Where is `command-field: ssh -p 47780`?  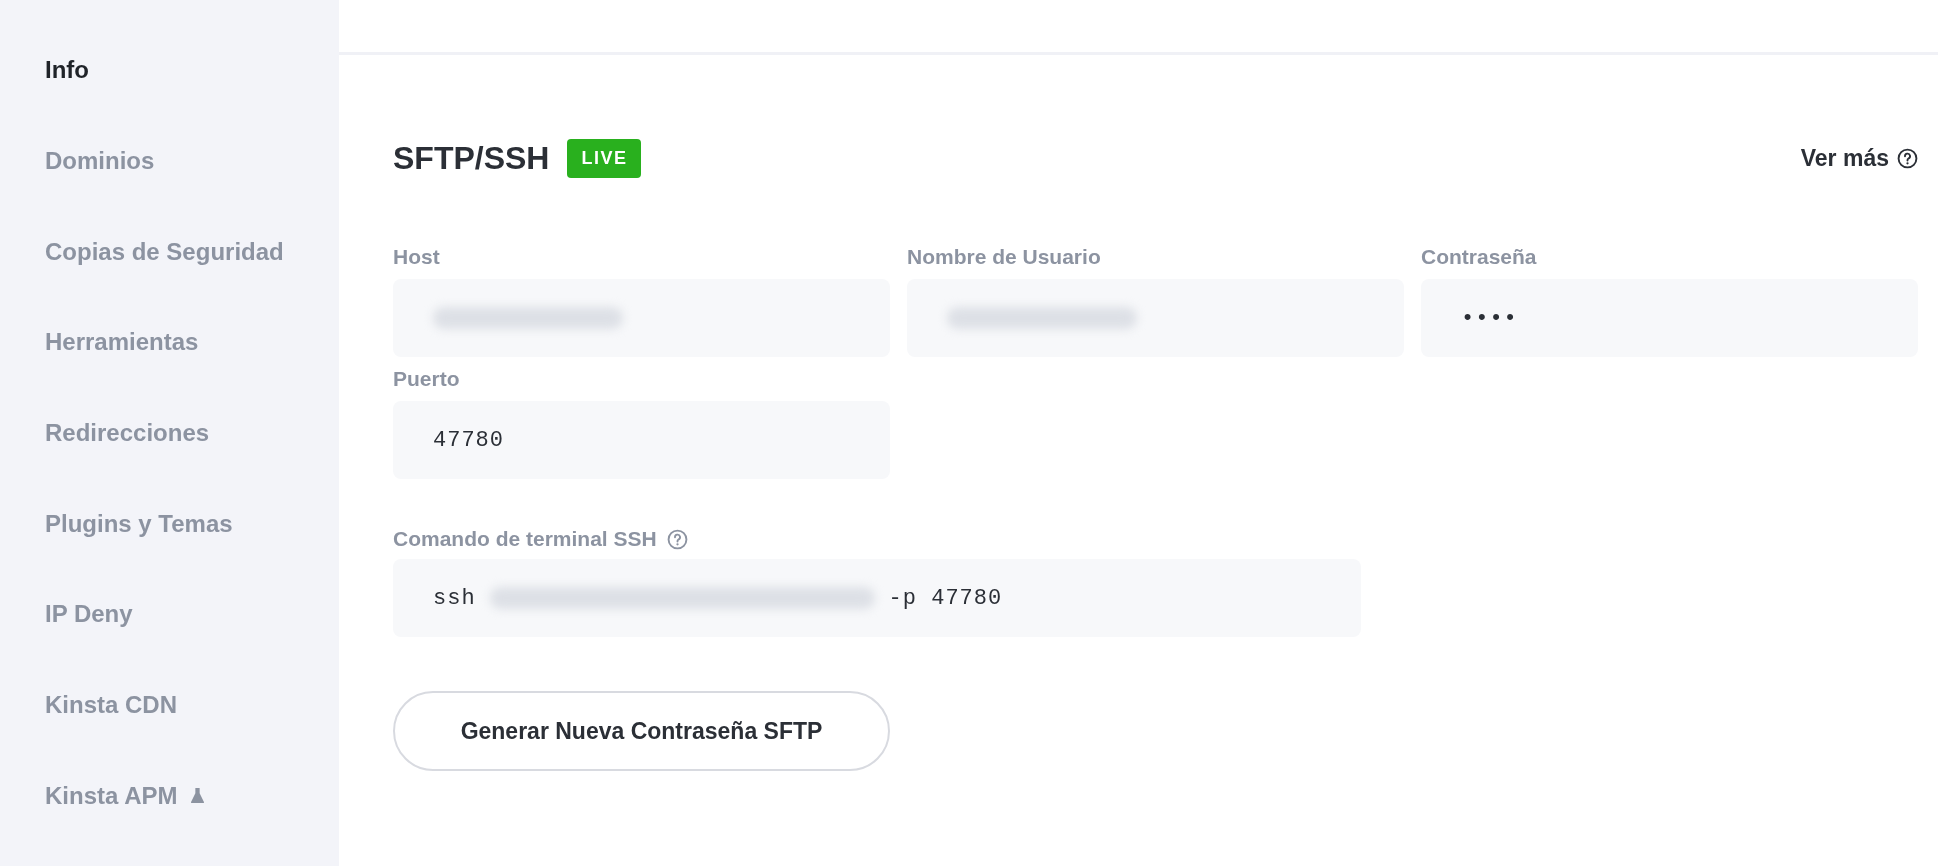
command-field: ssh -p 47780 is located at coordinates (877, 598).